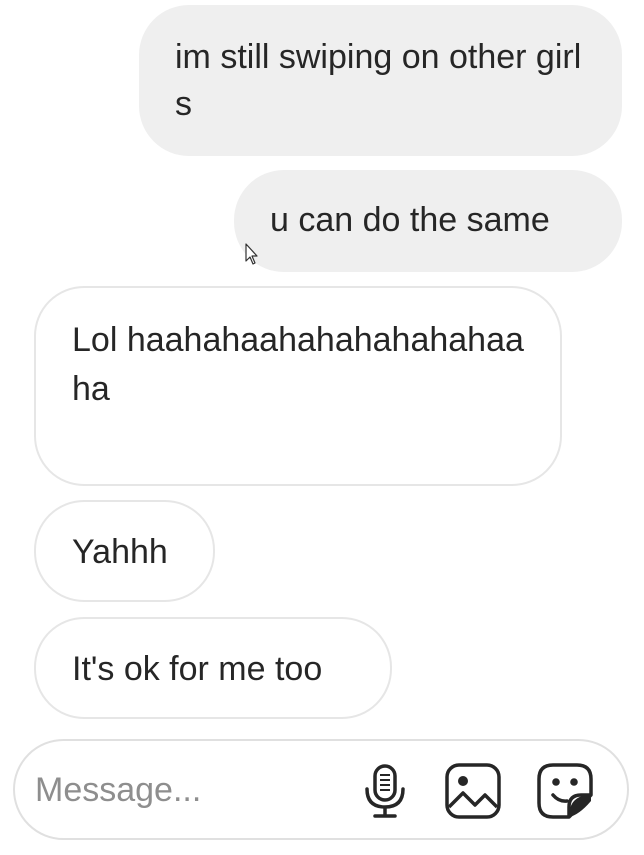 Image resolution: width=644 pixels, height=855 pixels. Describe the element at coordinates (185, 790) in the screenshot. I see `message-input` at that location.